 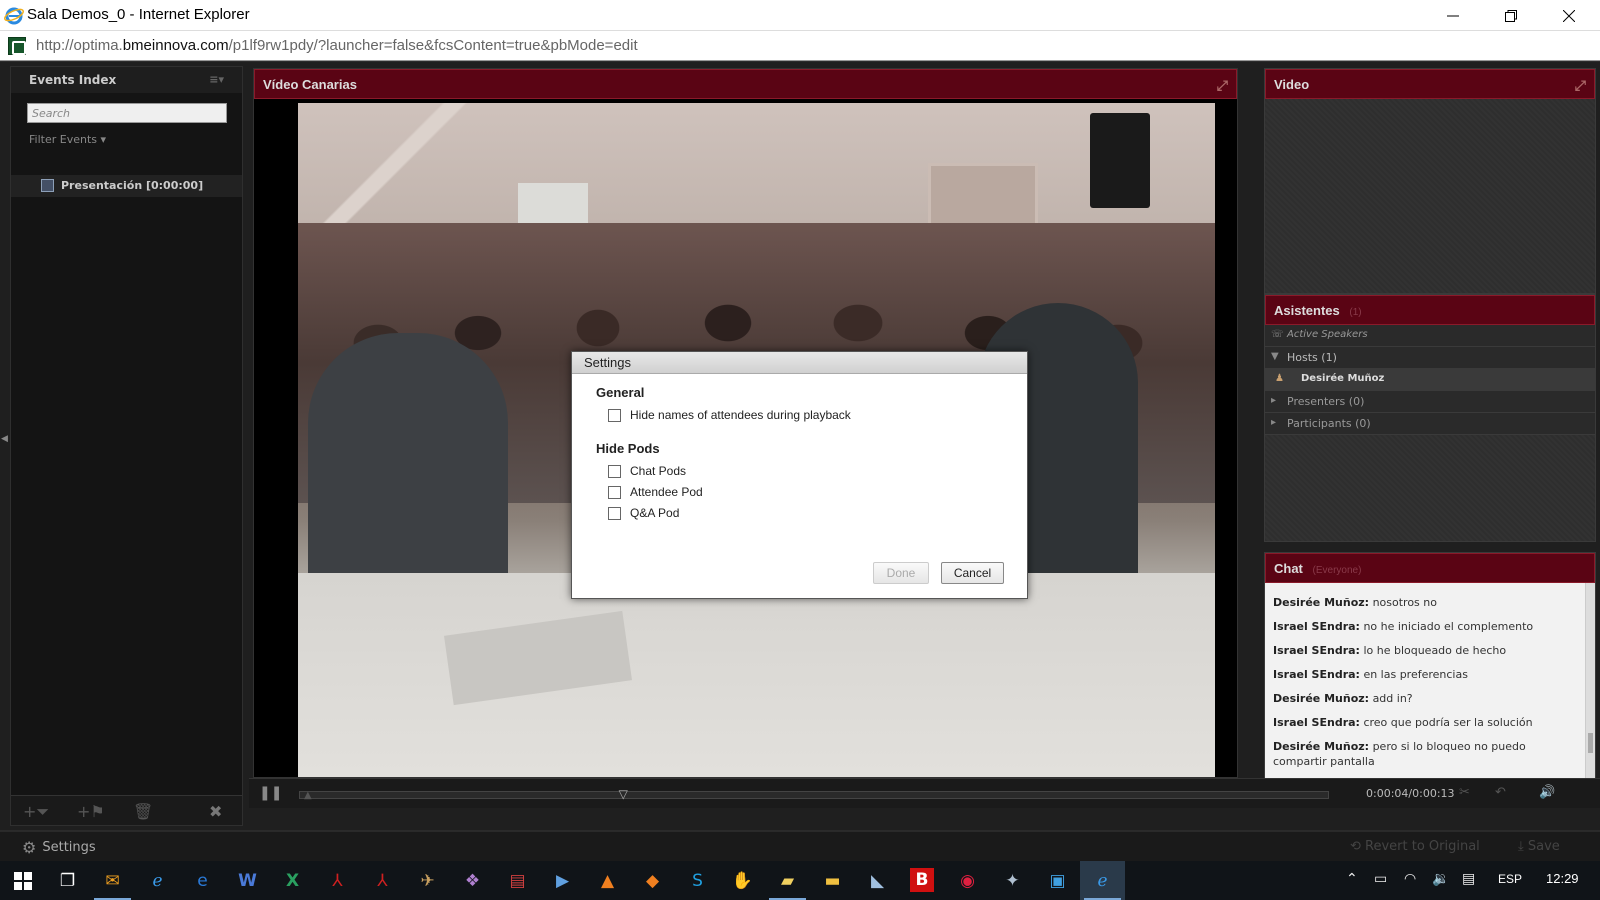 What do you see at coordinates (1510, 879) in the screenshot?
I see `language-indicator: ESP` at bounding box center [1510, 879].